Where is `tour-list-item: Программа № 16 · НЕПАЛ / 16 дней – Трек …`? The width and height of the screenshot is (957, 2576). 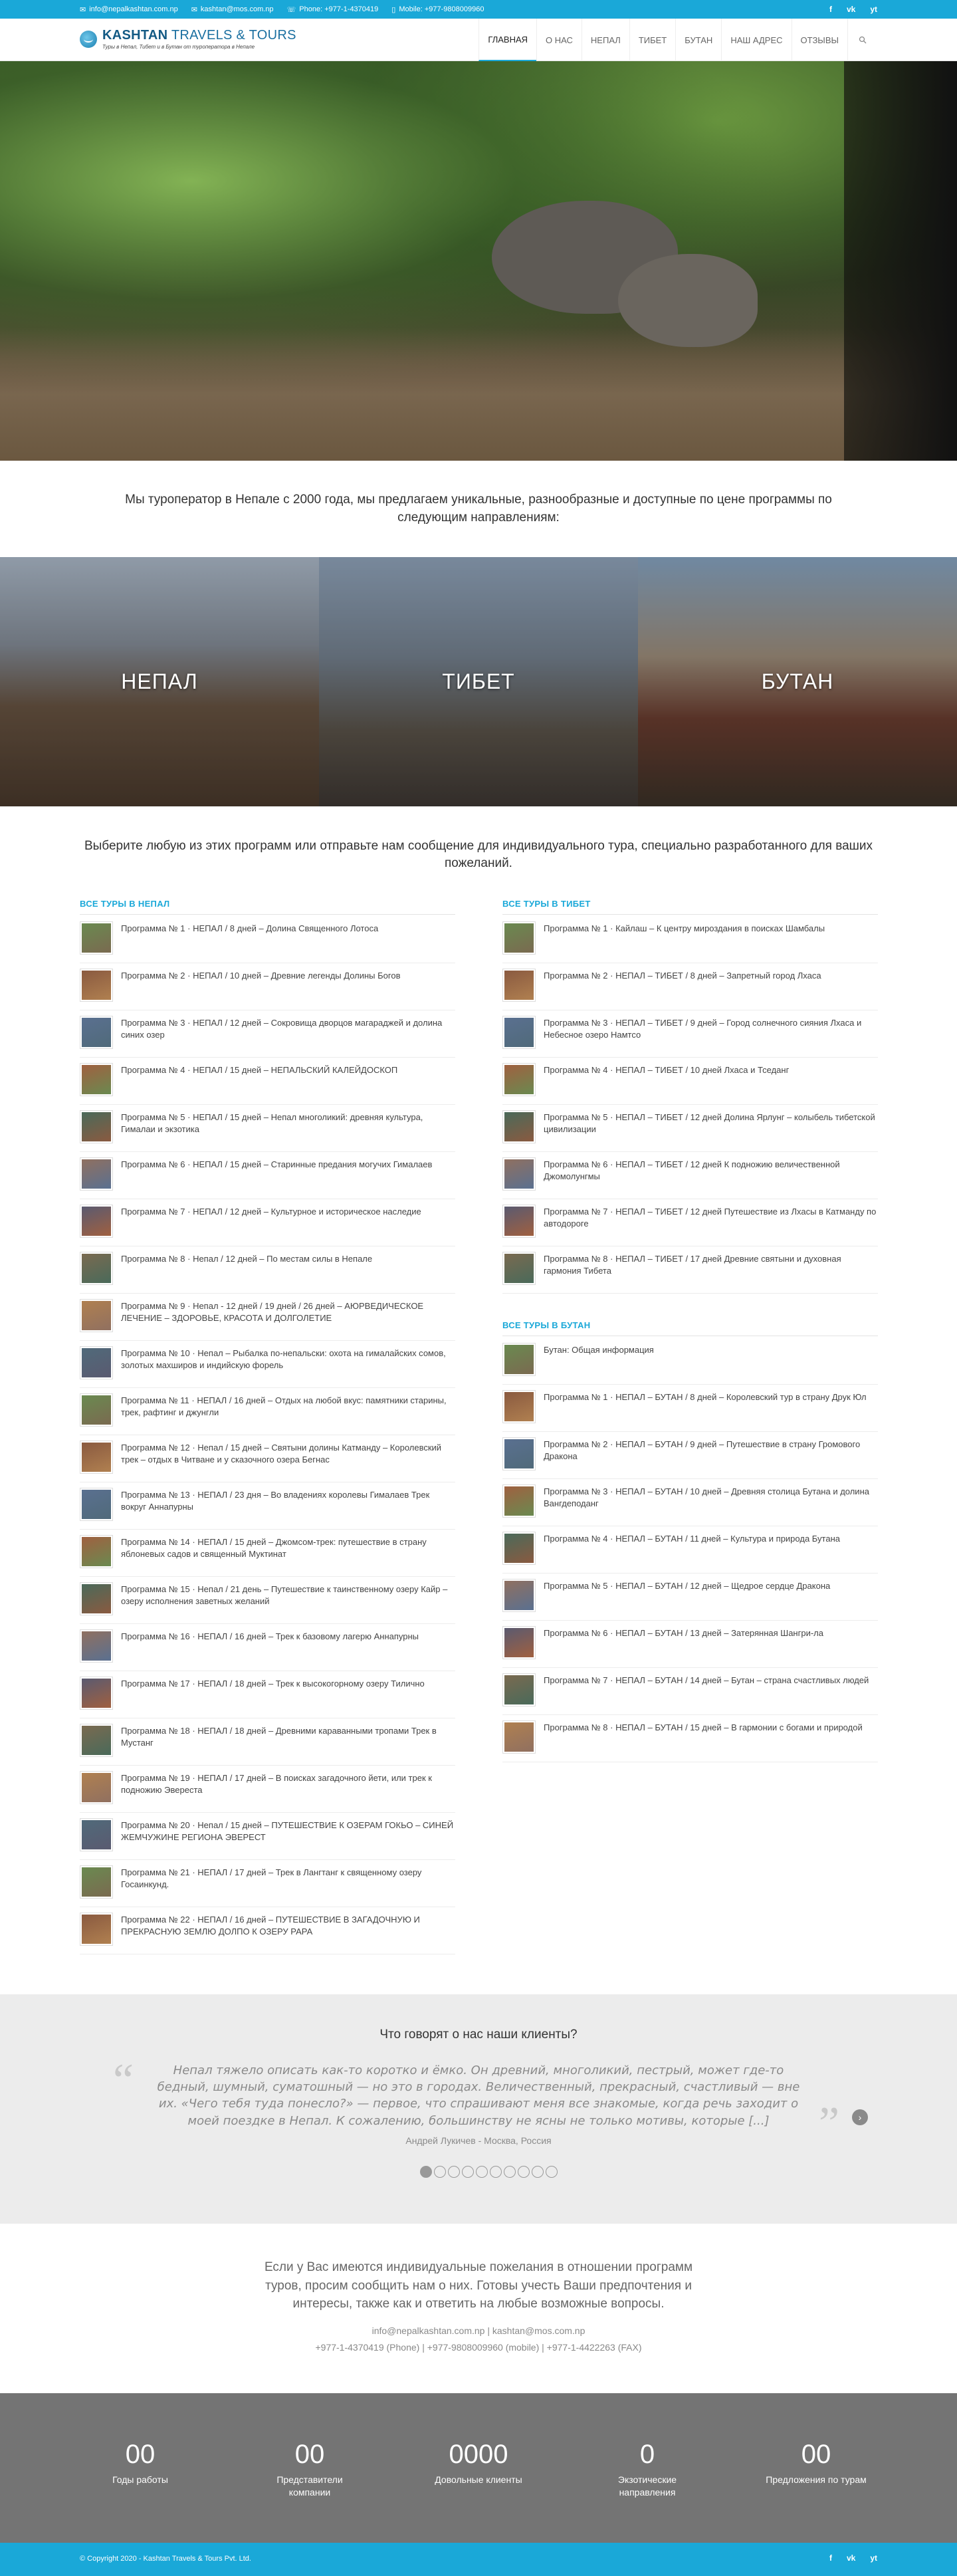 tour-list-item: Программа № 16 · НЕПАЛ / 16 дней – Трек … is located at coordinates (267, 1647).